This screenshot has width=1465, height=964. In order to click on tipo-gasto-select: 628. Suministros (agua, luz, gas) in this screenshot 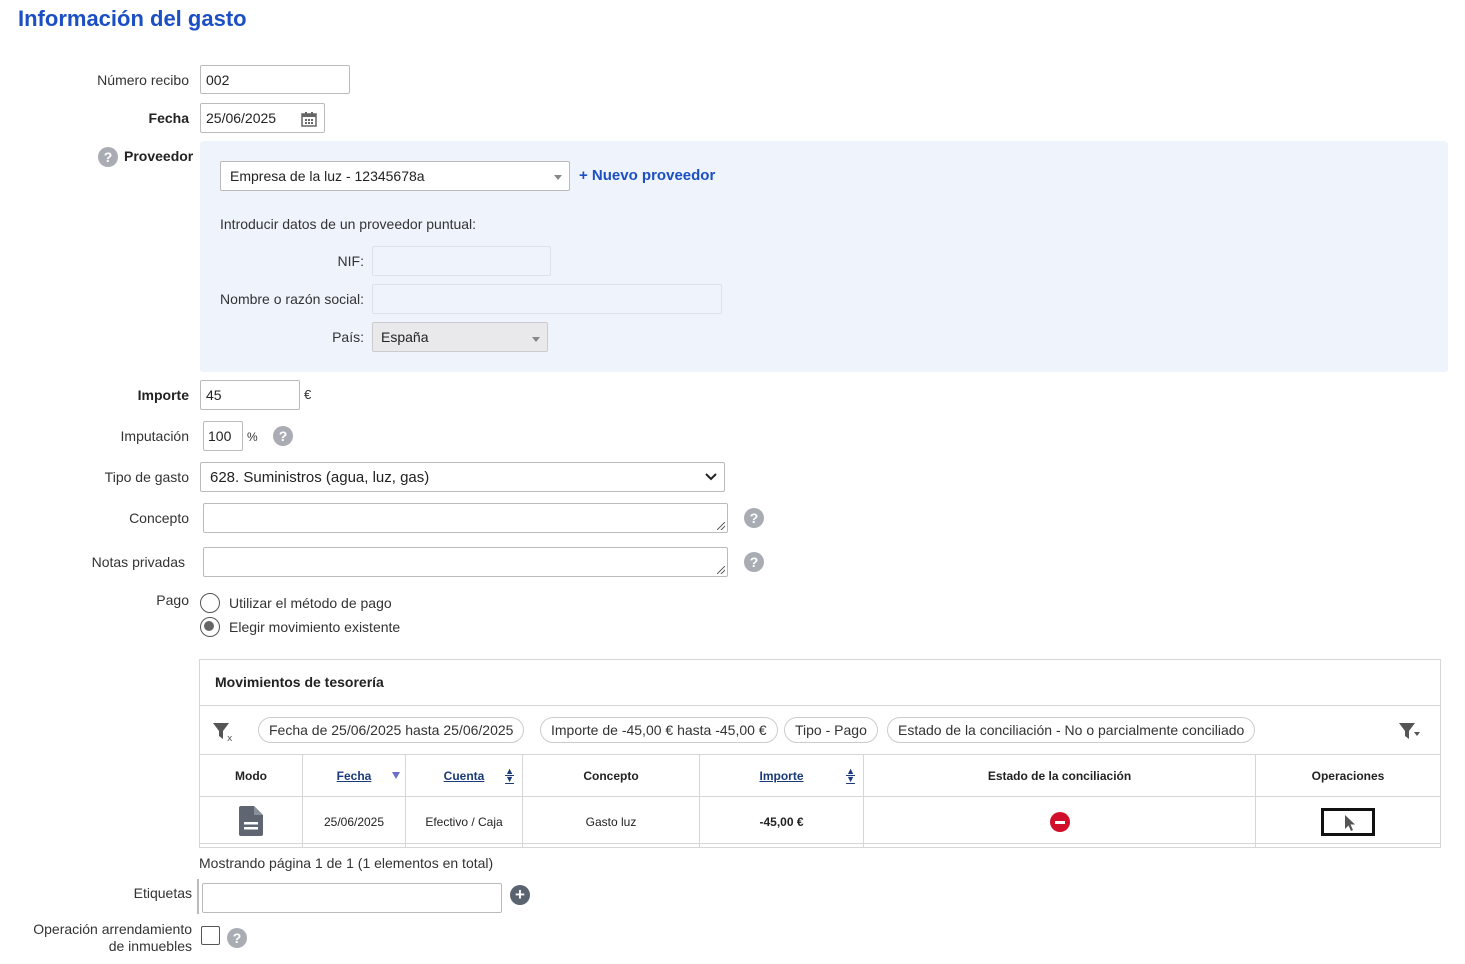, I will do `click(462, 477)`.